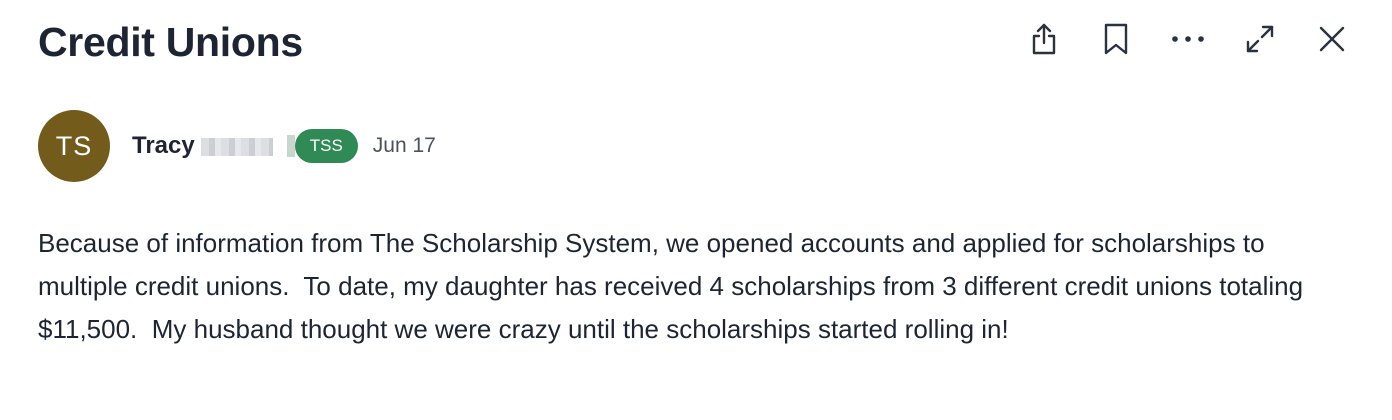 The image size is (1392, 420). I want to click on post-title: Credit Unions, so click(170, 42).